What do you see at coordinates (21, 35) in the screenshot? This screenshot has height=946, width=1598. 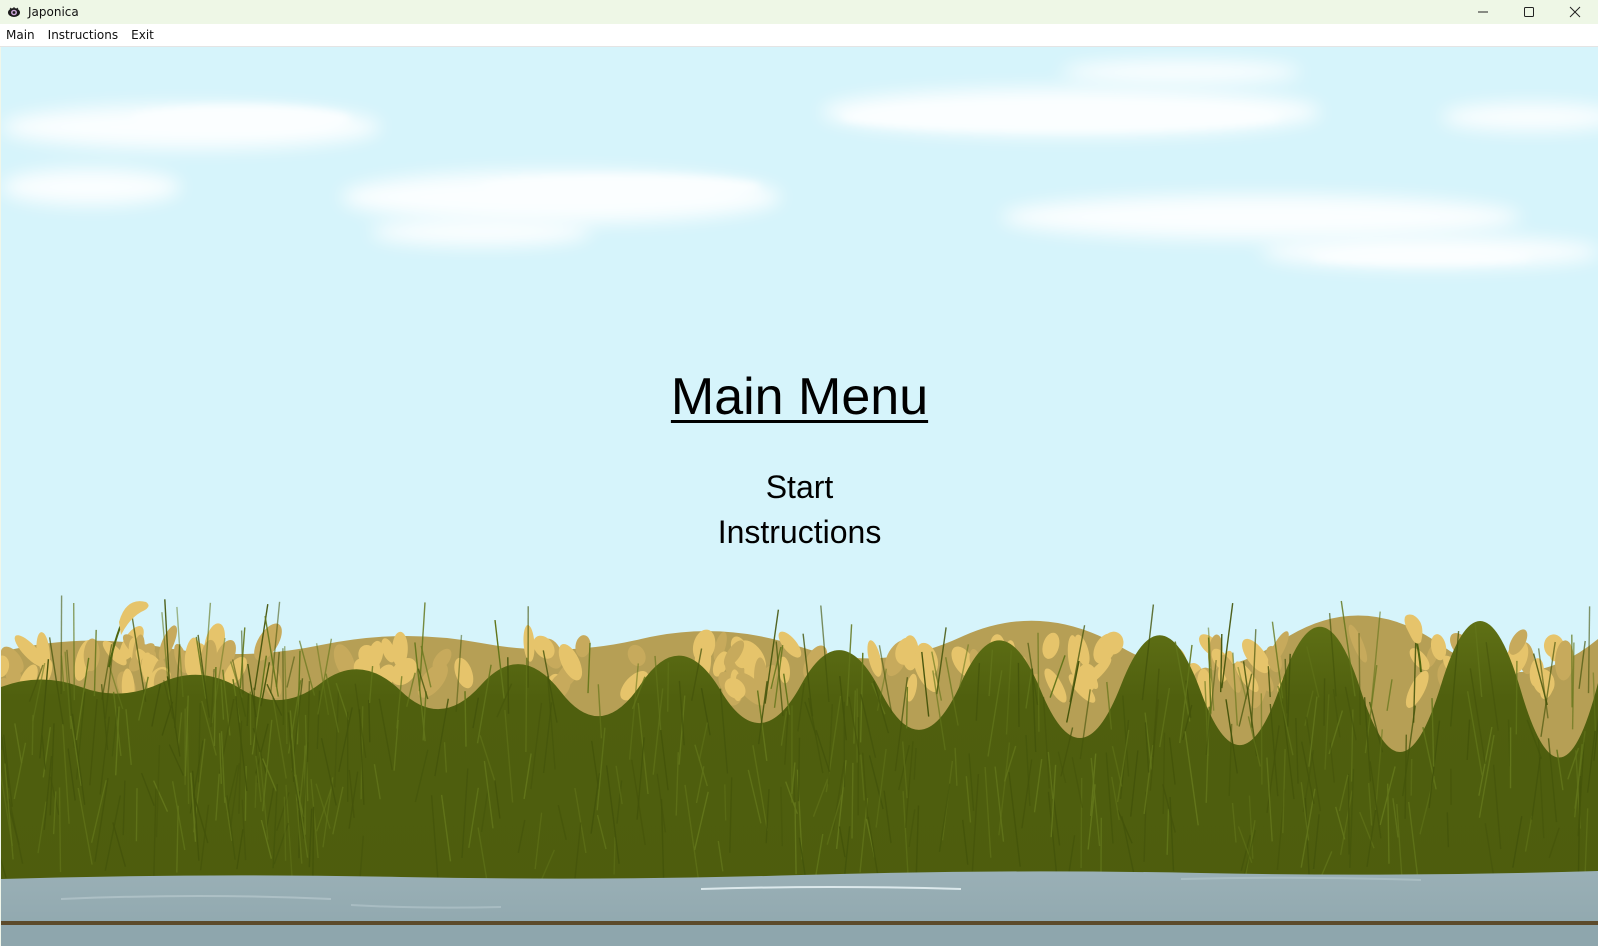 I see `menu-item-main: Main` at bounding box center [21, 35].